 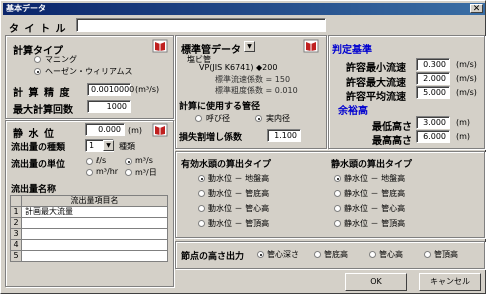 What do you see at coordinates (226, 165) in the screenshot?
I see `effective-header: 有効水頭の算出タイプ` at bounding box center [226, 165].